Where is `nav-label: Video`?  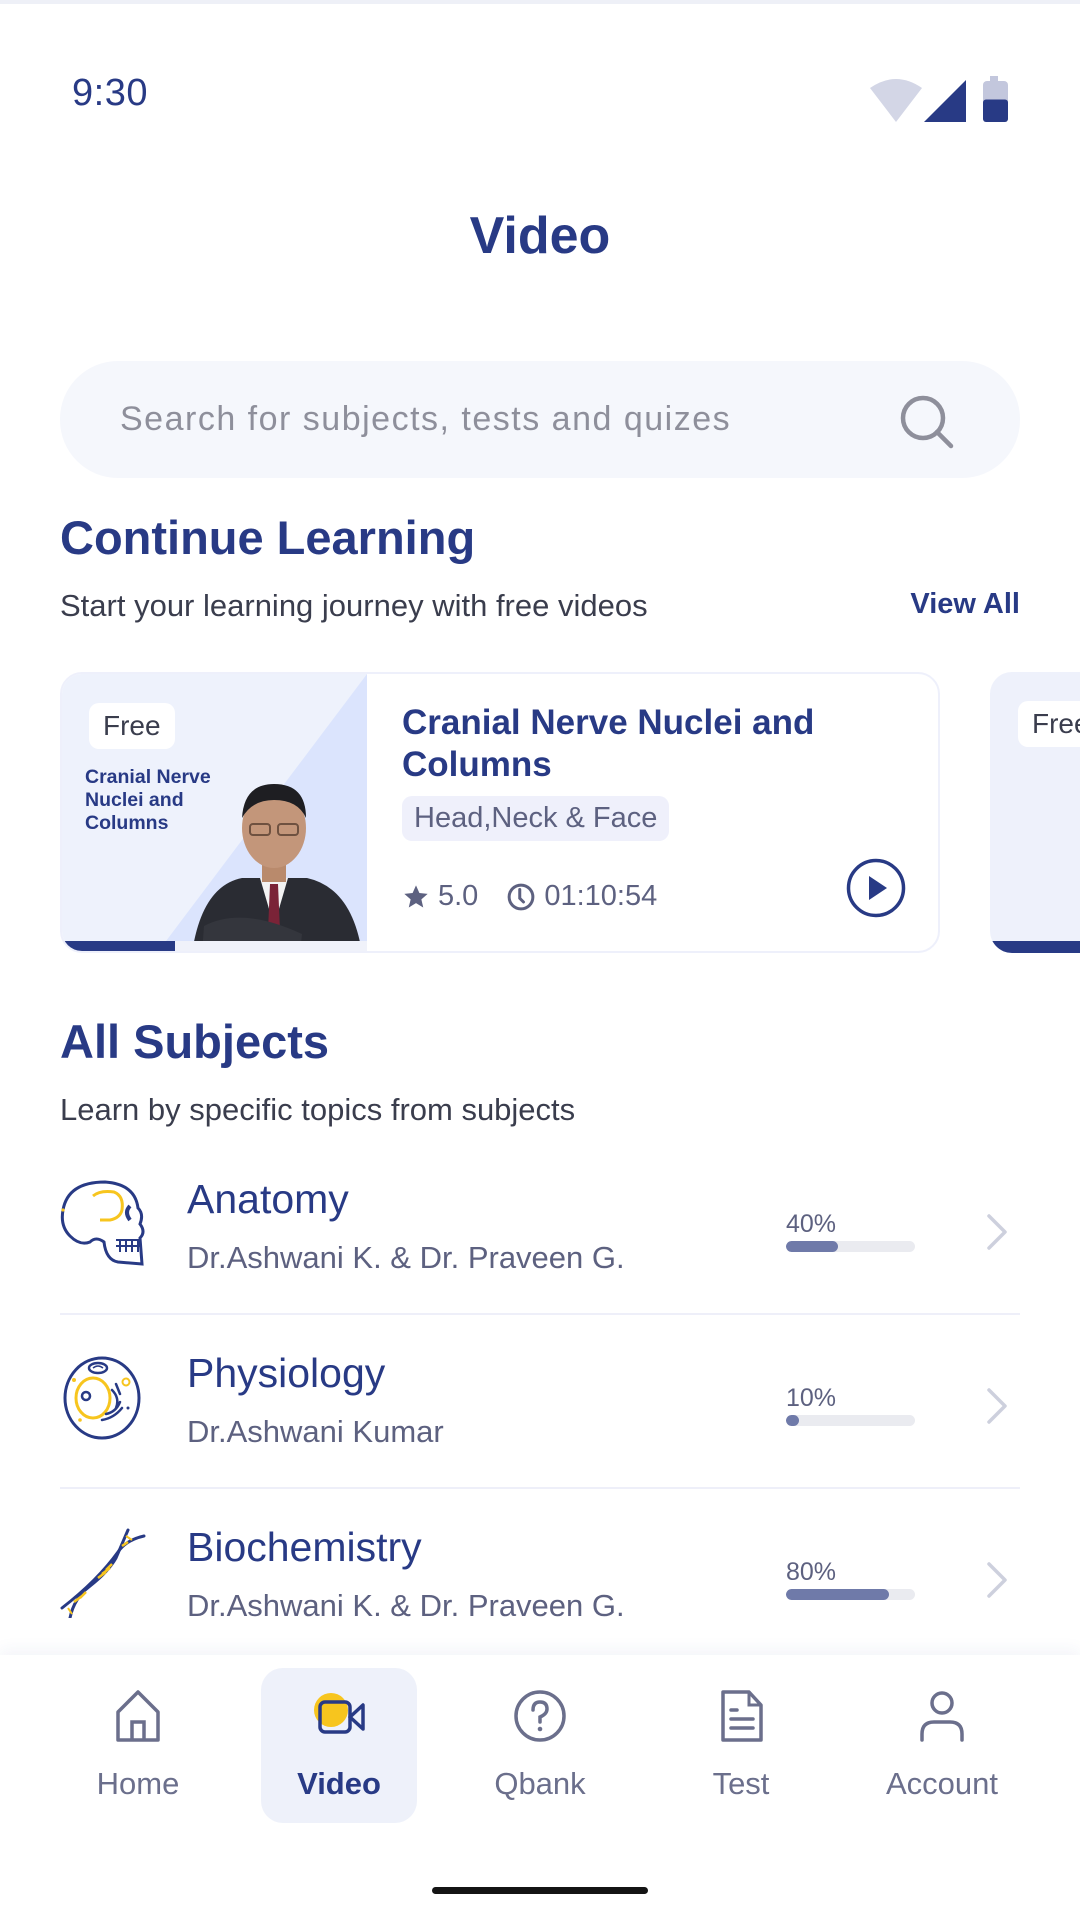
nav-label: Video is located at coordinates (339, 1783).